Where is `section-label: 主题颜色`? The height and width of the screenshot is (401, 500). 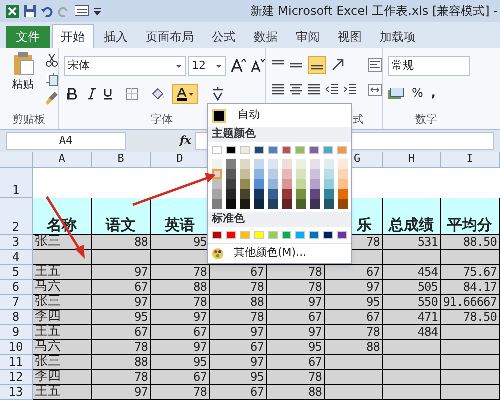
section-label: 主题颜色 is located at coordinates (234, 134).